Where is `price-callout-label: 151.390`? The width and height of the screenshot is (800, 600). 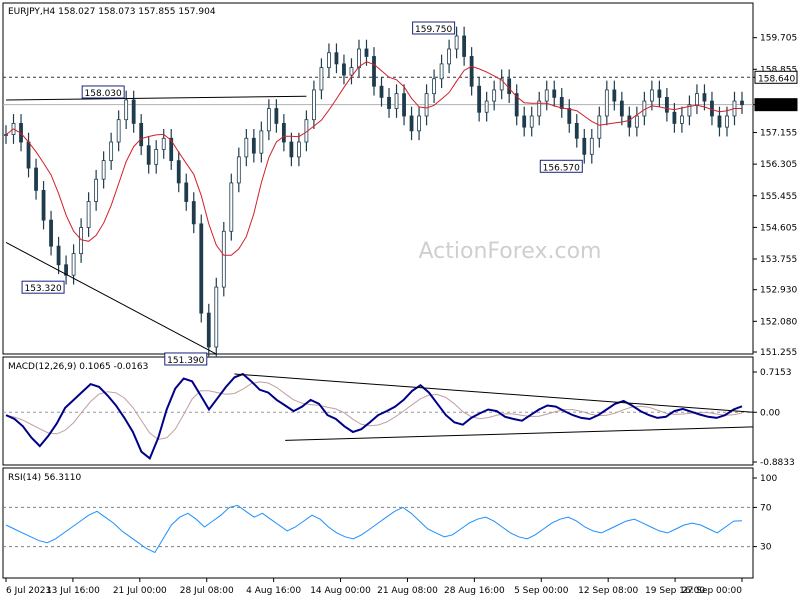 price-callout-label: 151.390 is located at coordinates (185, 361).